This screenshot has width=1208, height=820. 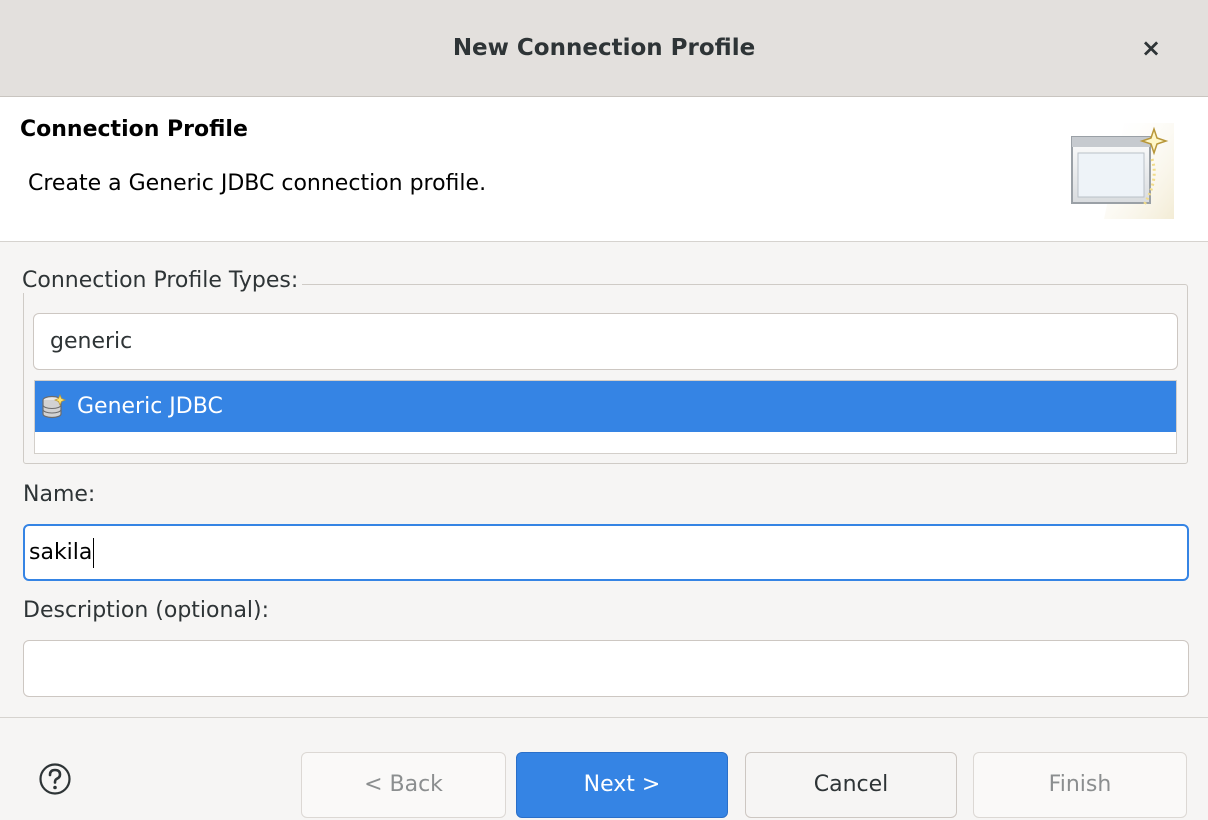 I want to click on name-field-value: sakila, so click(x=61, y=552).